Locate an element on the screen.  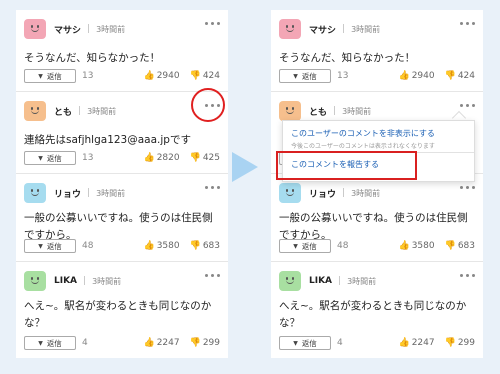
downvote-count: 425 is located at coordinates (211, 158).